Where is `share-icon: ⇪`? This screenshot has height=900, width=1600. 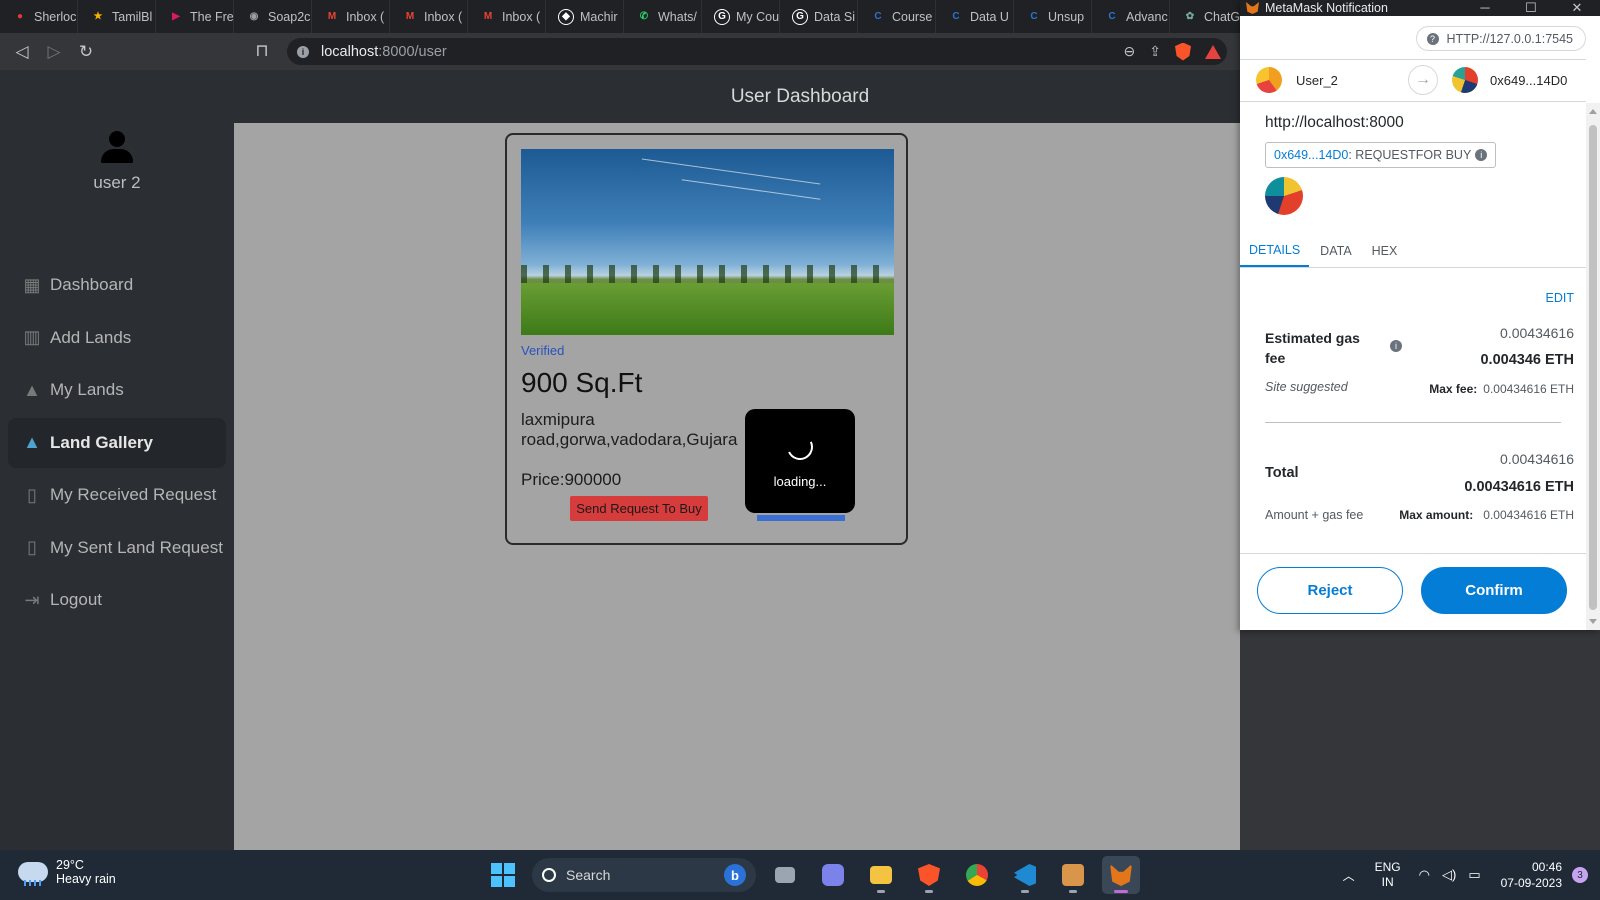 share-icon: ⇪ is located at coordinates (1155, 51).